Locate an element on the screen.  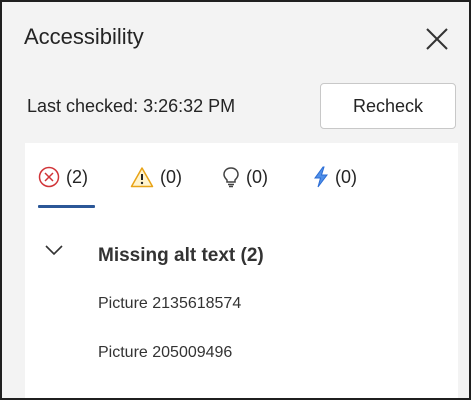
lightning-icon is located at coordinates (321, 177).